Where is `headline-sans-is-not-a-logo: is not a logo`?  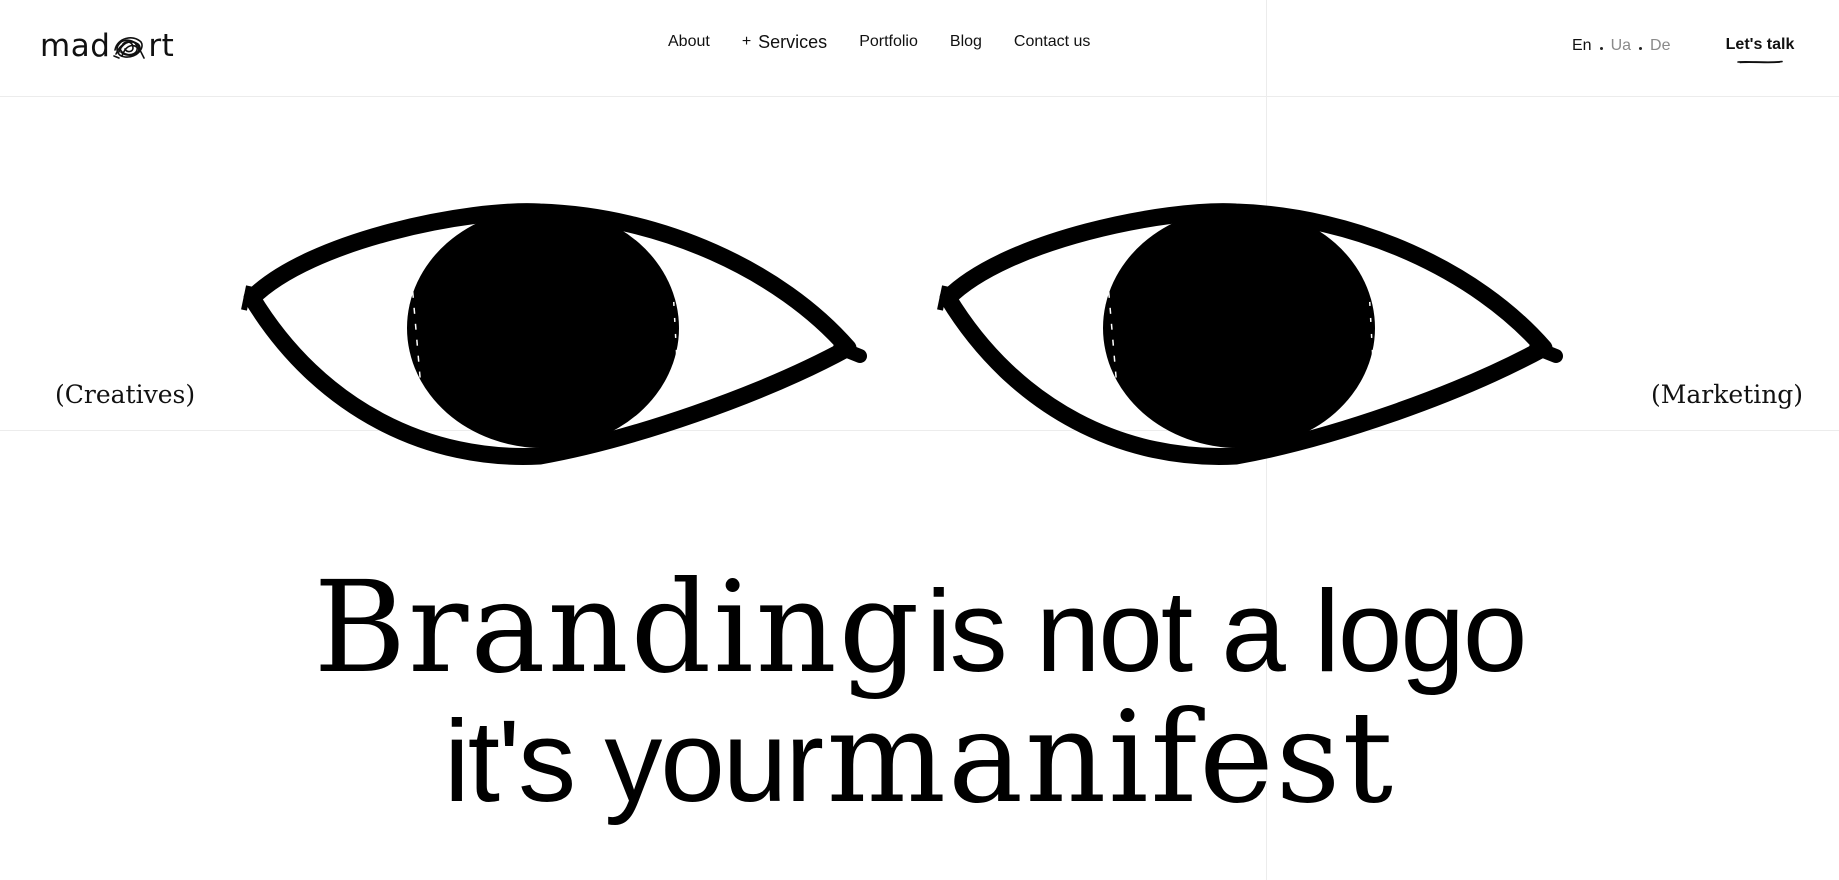 headline-sans-is-not-a-logo: is not a logo is located at coordinates (1226, 631).